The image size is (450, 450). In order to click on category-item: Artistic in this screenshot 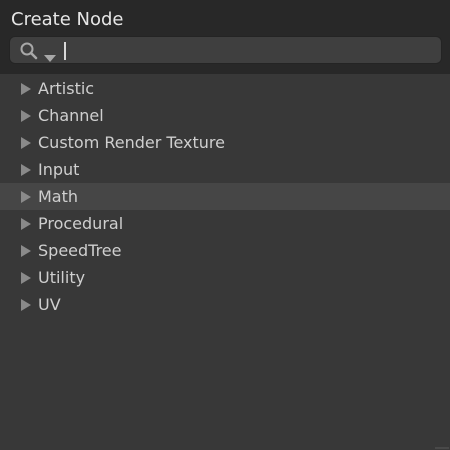, I will do `click(225, 88)`.